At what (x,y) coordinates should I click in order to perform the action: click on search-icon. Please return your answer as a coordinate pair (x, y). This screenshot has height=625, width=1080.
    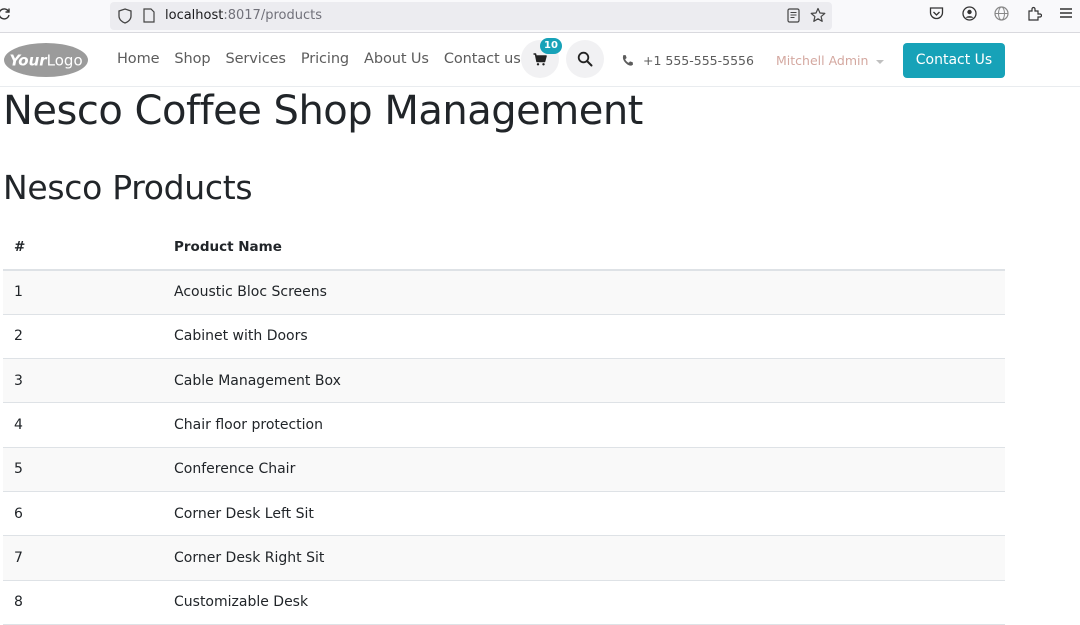
    Looking at the image, I should click on (585, 59).